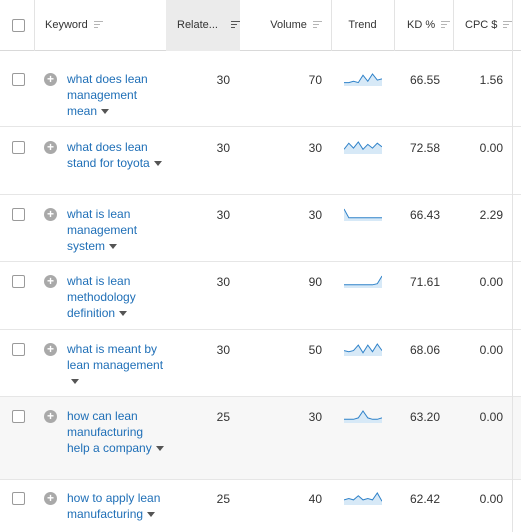  What do you see at coordinates (66, 25) in the screenshot?
I see `header-keyword-label: Keyword` at bounding box center [66, 25].